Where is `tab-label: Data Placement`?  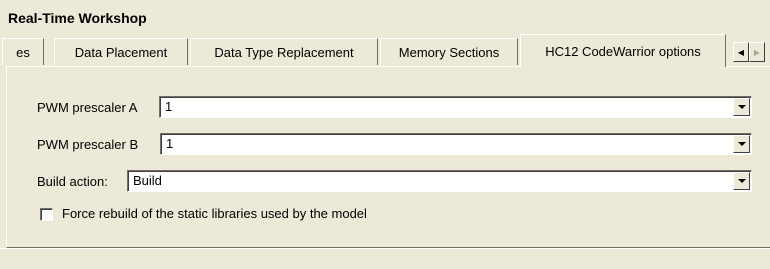
tab-label: Data Placement is located at coordinates (121, 52).